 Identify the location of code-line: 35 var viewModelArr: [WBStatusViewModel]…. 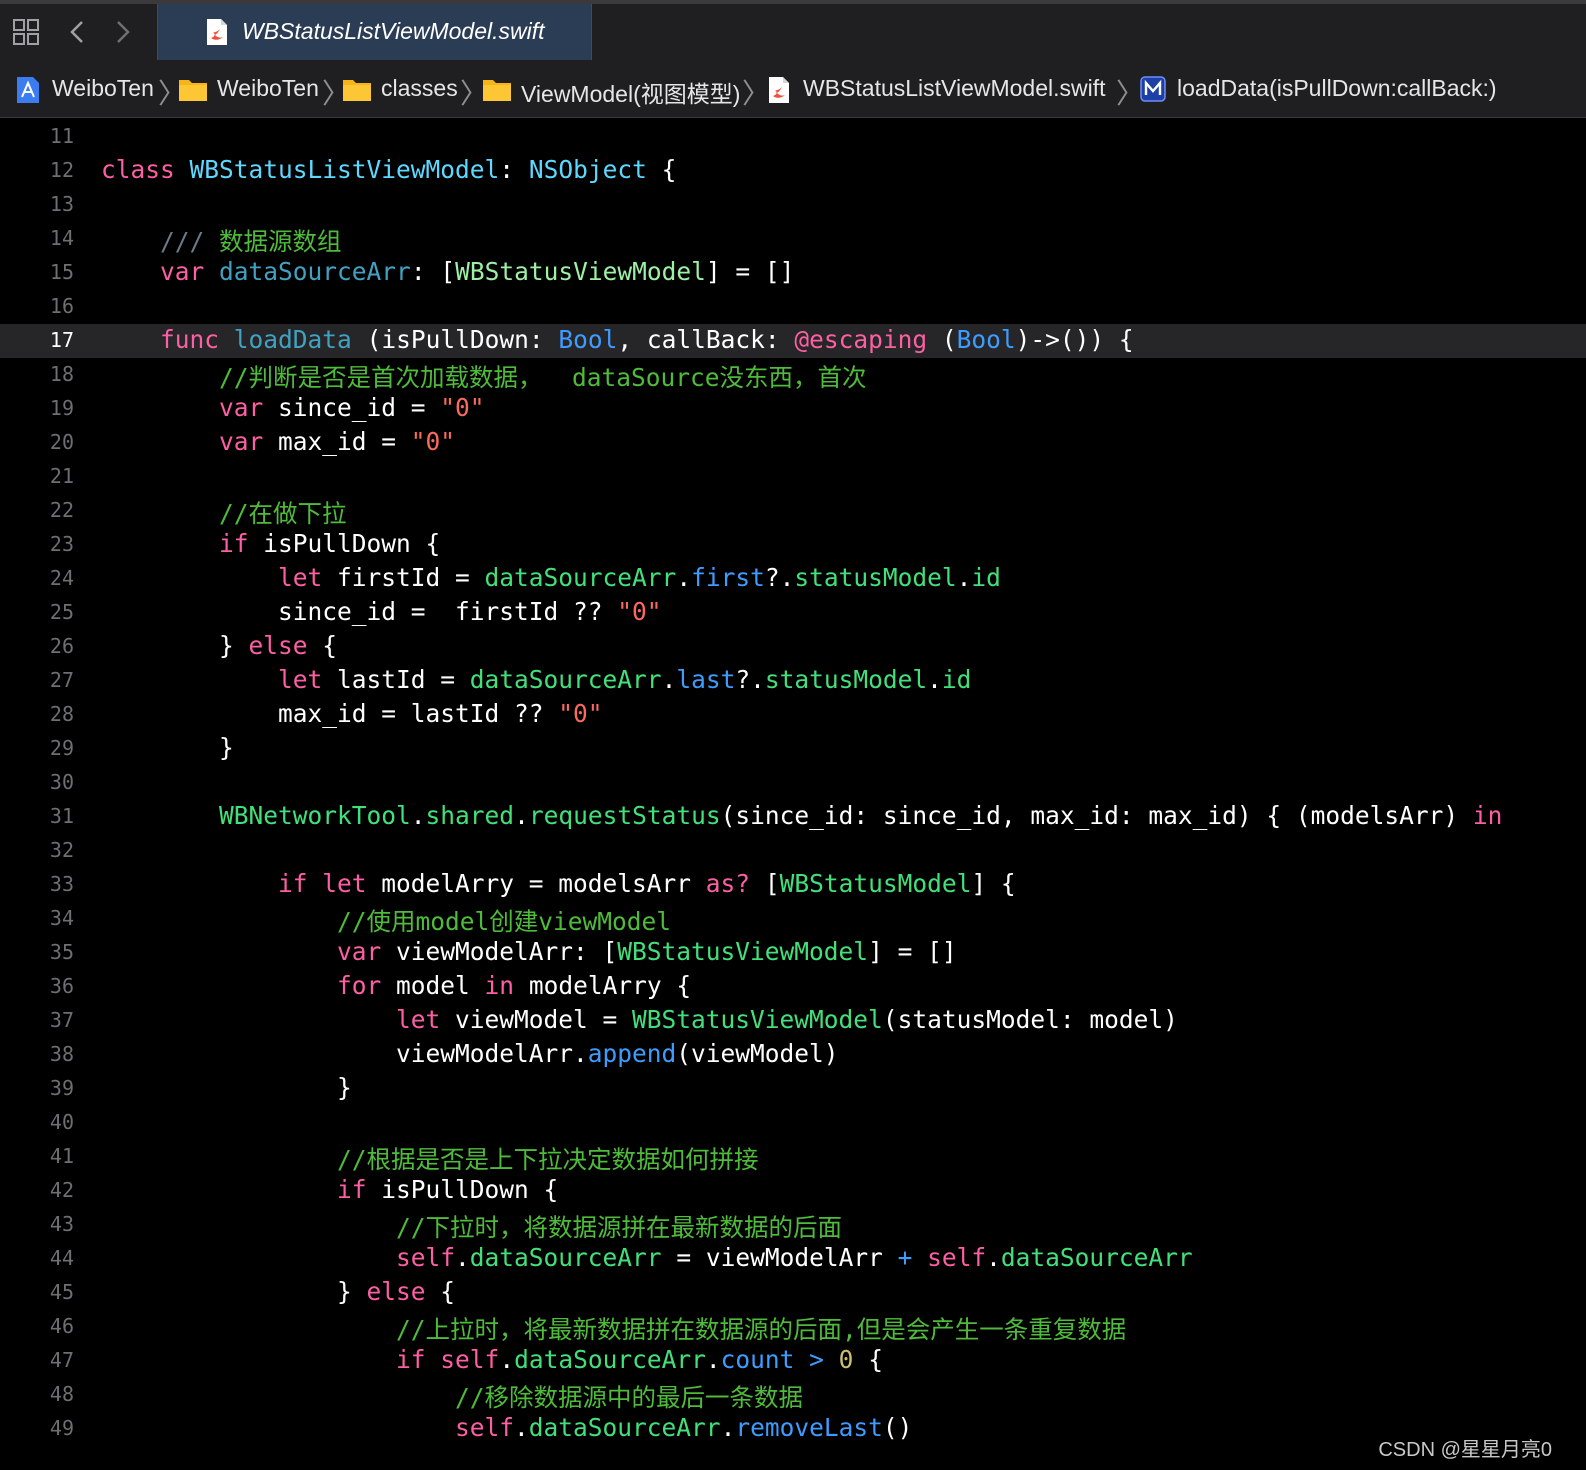
(793, 953).